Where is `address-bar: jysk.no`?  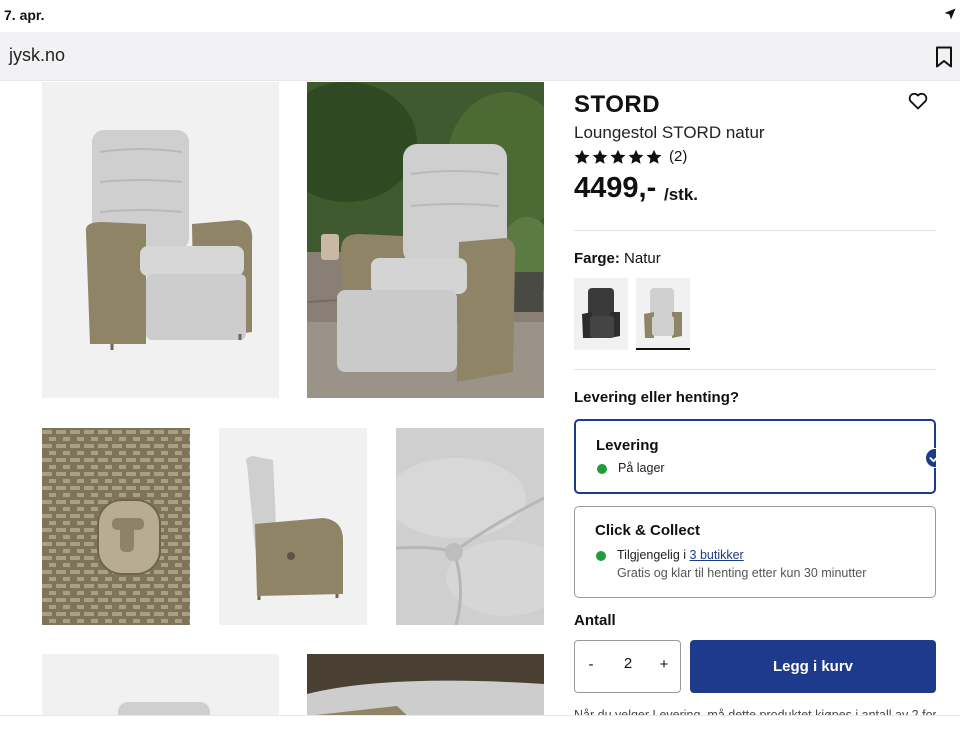 address-bar: jysk.no is located at coordinates (480, 56).